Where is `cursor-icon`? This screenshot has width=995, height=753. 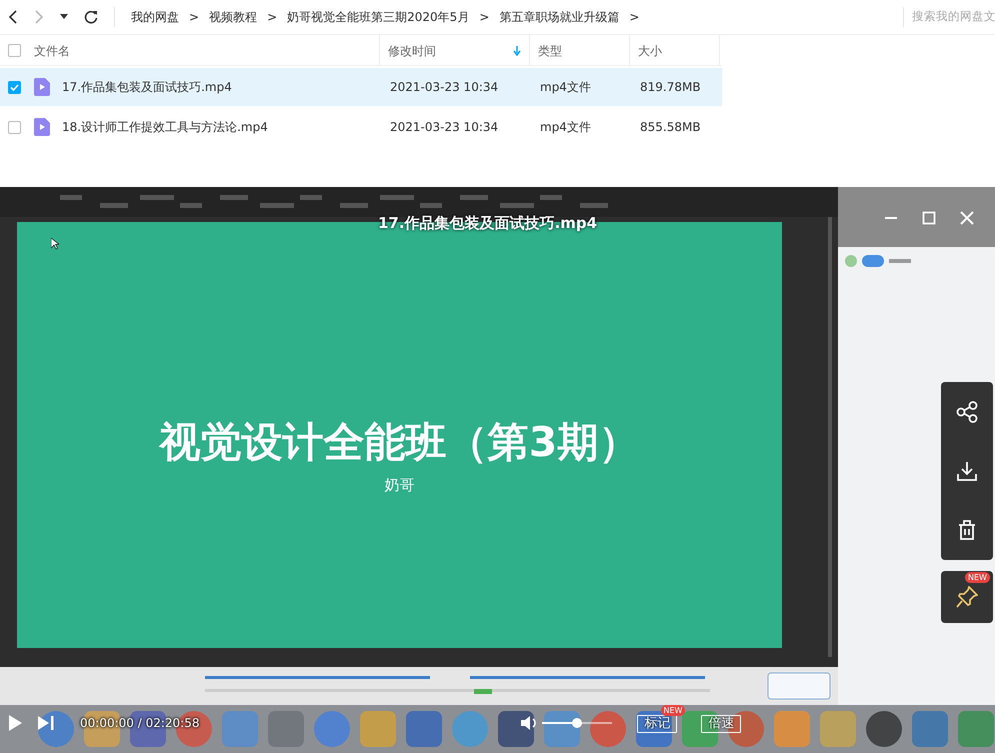 cursor-icon is located at coordinates (55, 244).